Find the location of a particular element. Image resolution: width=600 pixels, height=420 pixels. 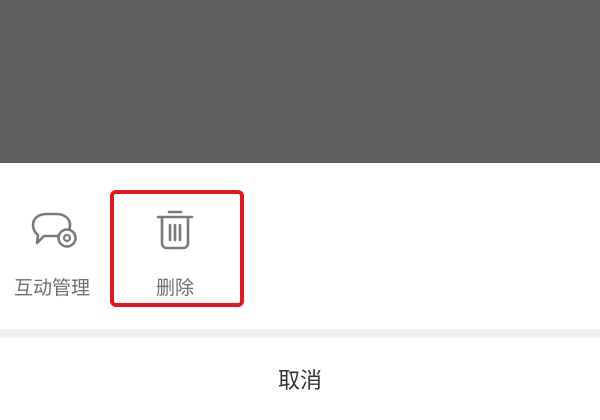

interaction-management-label: 互动管理 is located at coordinates (51, 288).